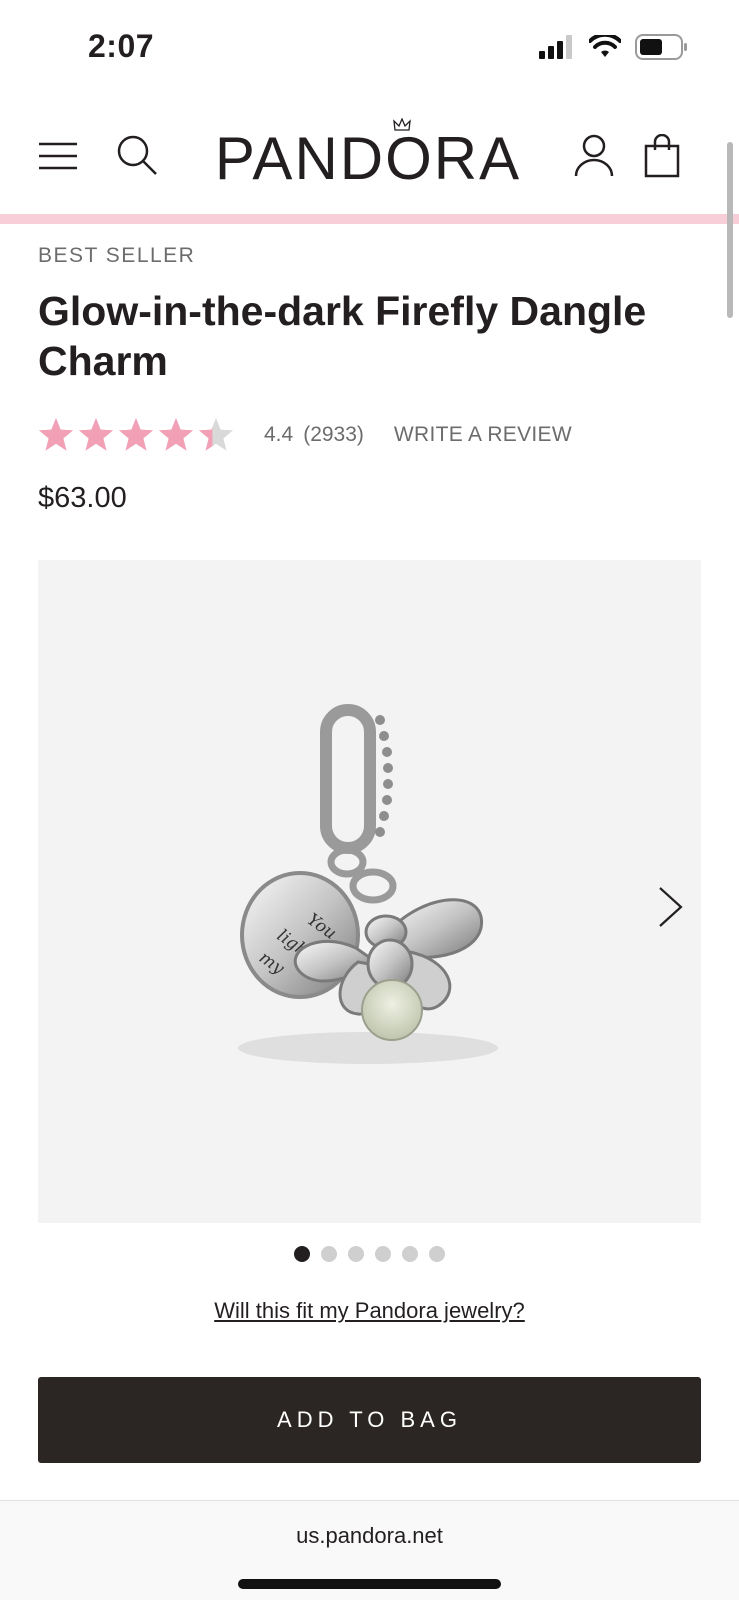 This screenshot has height=1600, width=739. Describe the element at coordinates (58, 156) in the screenshot. I see `menu-icon` at that location.